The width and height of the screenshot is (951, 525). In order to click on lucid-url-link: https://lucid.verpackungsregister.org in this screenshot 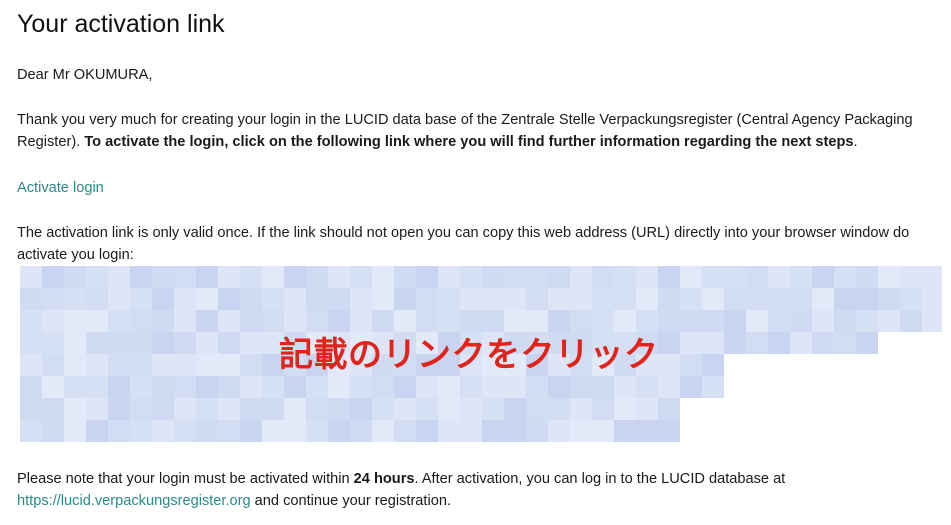, I will do `click(134, 501)`.